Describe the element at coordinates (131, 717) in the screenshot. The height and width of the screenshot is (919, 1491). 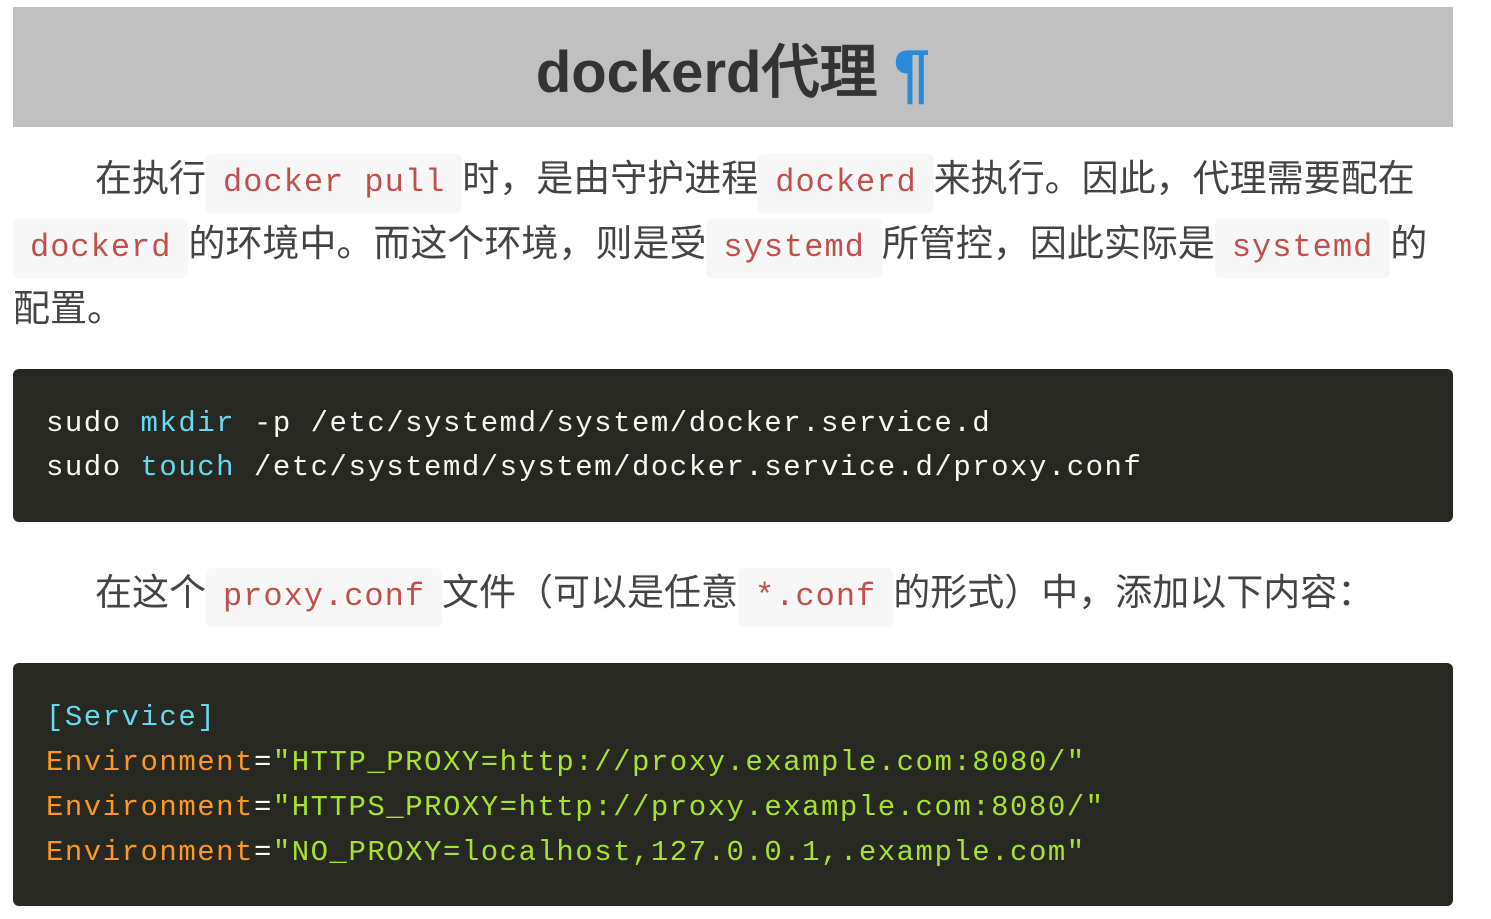
I see `code-token-section: [Service]` at that location.